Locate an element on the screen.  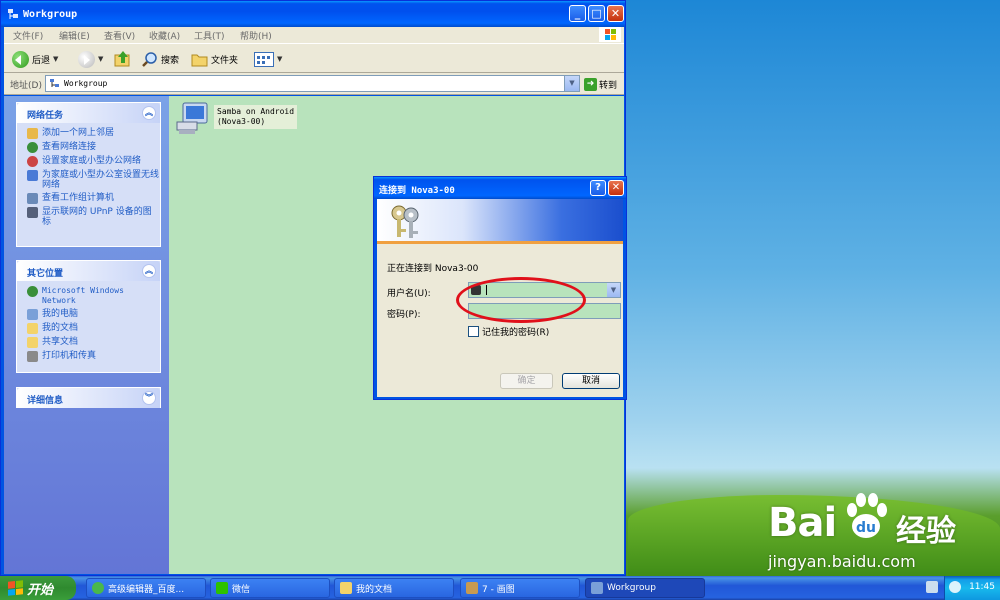
windows-flag-icon is located at coordinates (15, 588).